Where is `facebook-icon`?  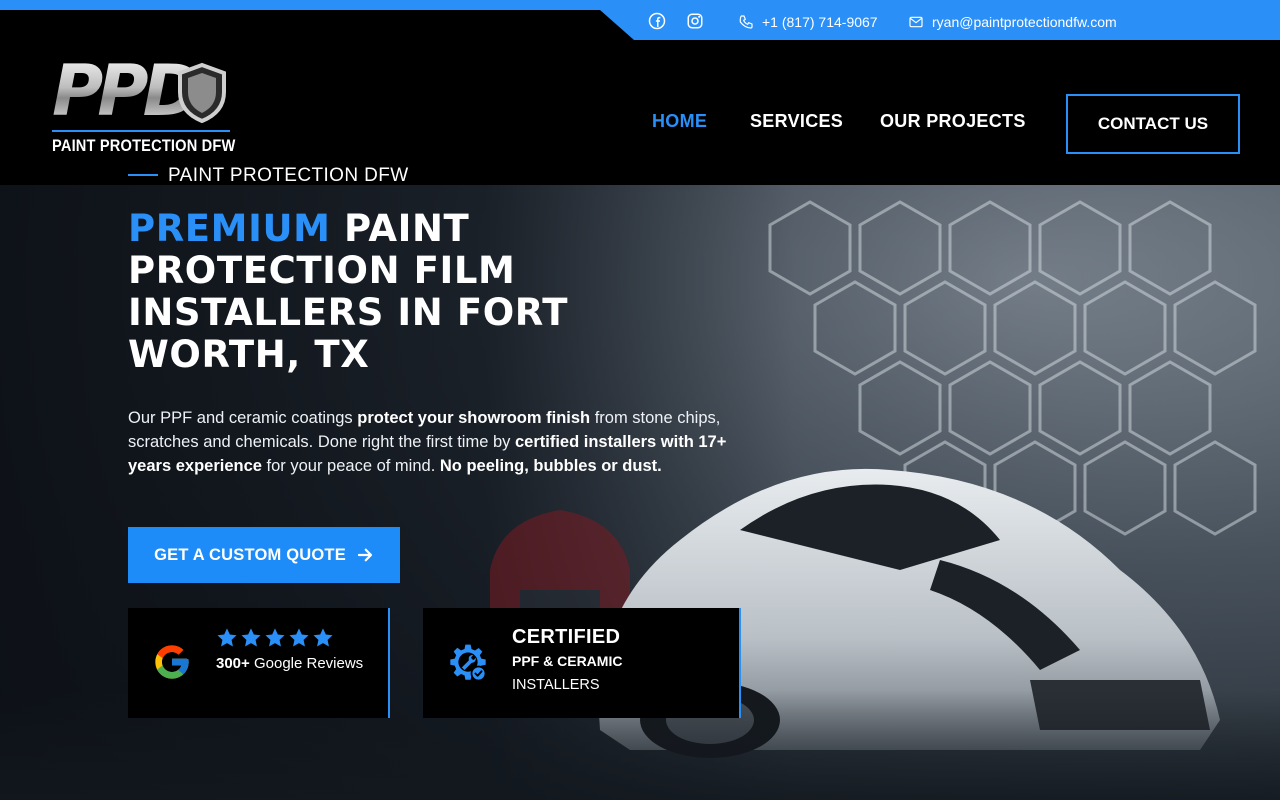
facebook-icon is located at coordinates (657, 21).